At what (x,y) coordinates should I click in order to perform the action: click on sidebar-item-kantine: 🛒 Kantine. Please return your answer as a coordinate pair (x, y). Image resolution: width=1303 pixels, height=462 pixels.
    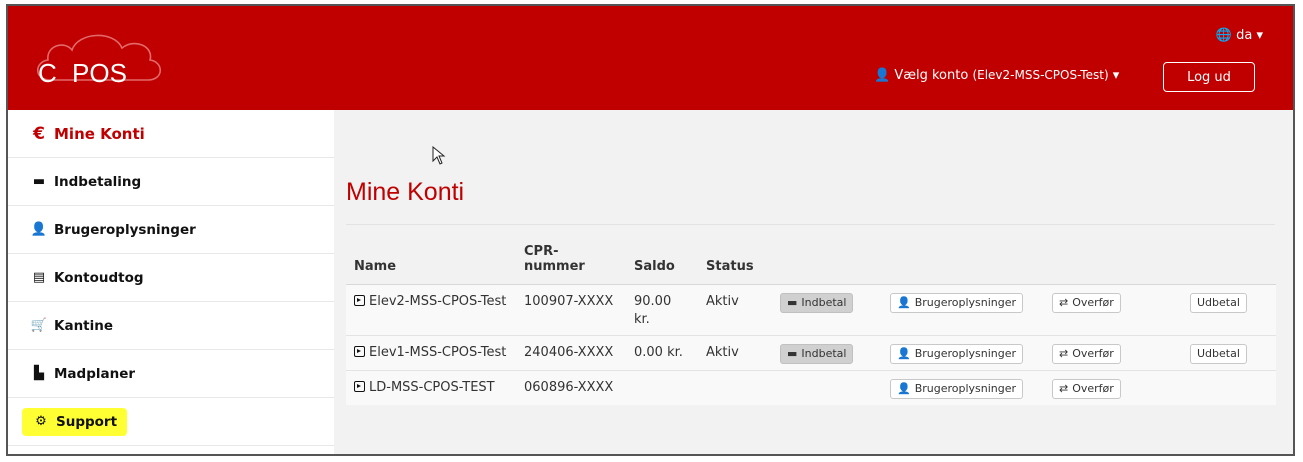
    Looking at the image, I should click on (171, 326).